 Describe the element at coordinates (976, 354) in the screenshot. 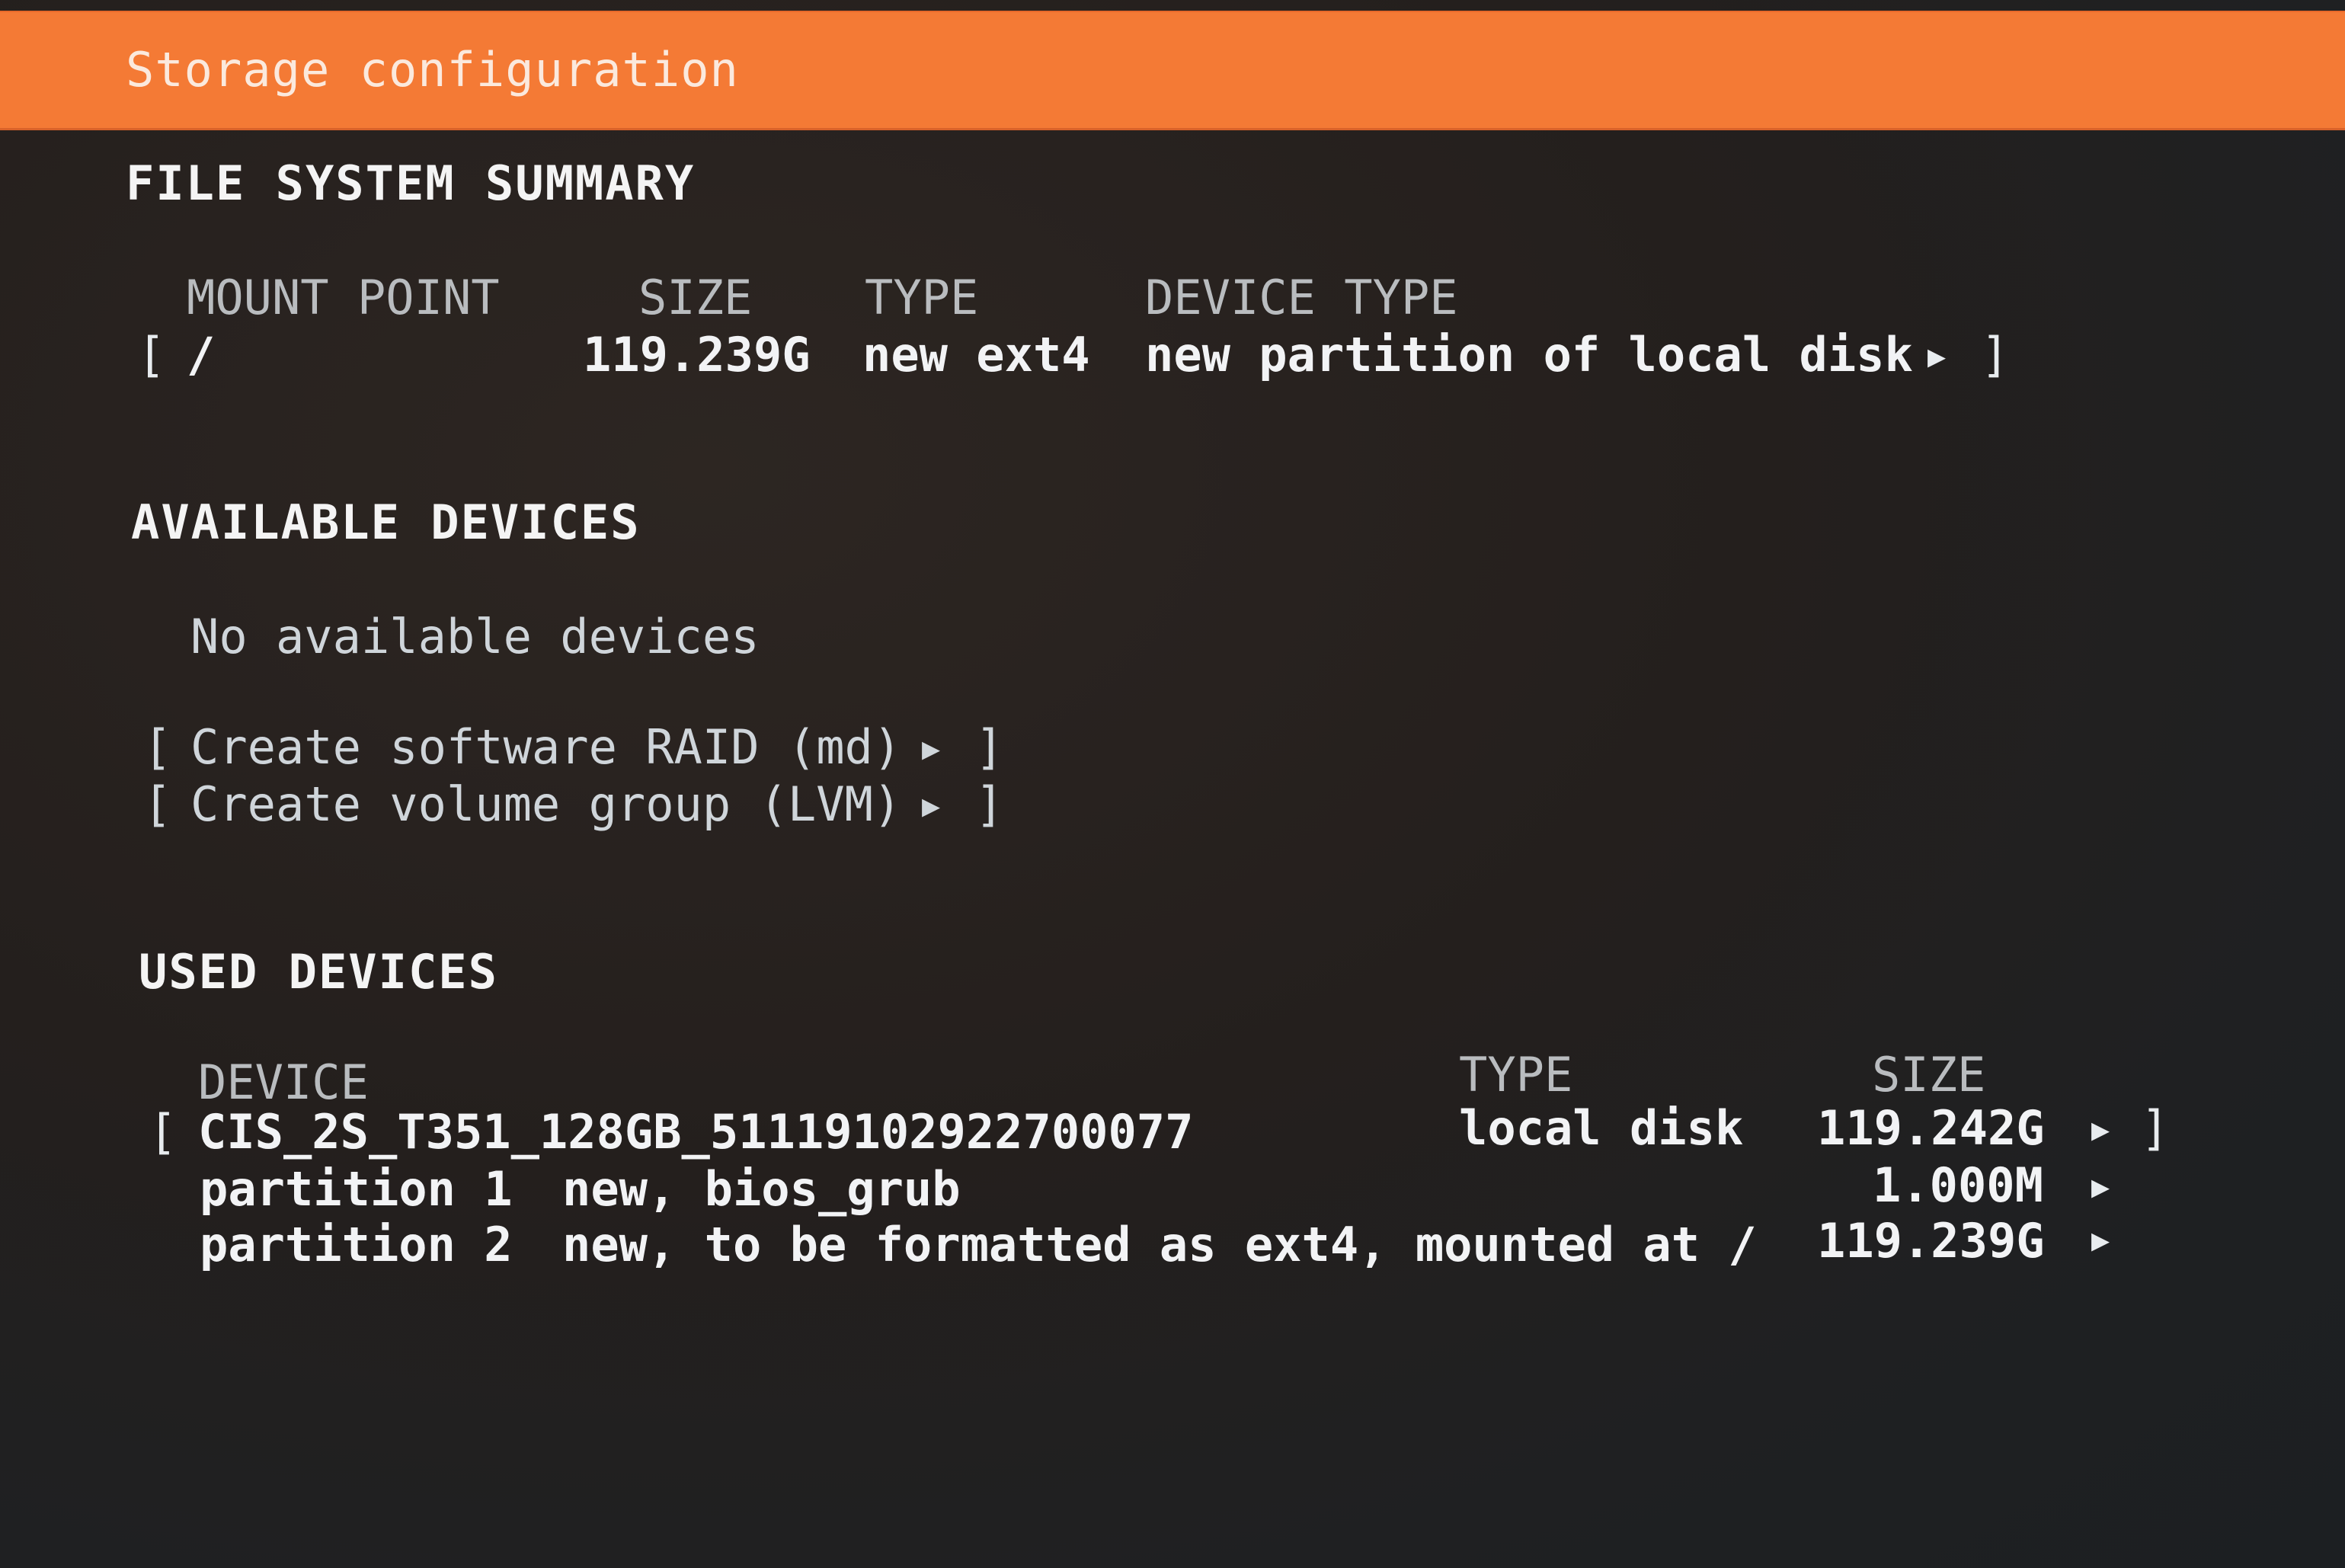

I see `type-value: new ext4` at that location.